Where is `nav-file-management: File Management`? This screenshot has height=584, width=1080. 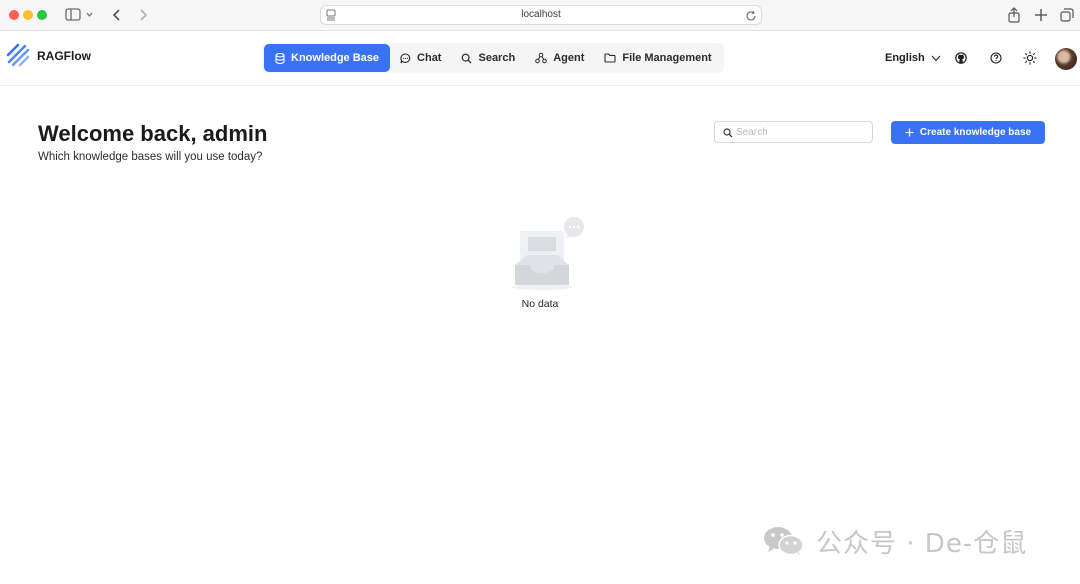
nav-file-management: File Management is located at coordinates (657, 58).